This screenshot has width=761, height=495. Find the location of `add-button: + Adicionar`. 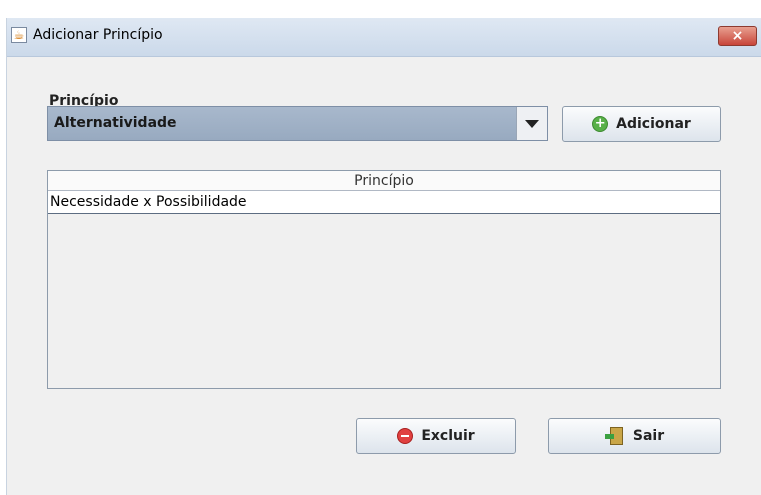

add-button: + Adicionar is located at coordinates (641, 124).